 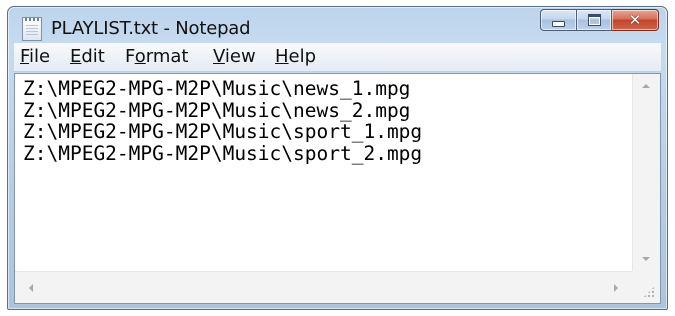 What do you see at coordinates (616, 288) in the screenshot?
I see `scroll-right-icon` at bounding box center [616, 288].